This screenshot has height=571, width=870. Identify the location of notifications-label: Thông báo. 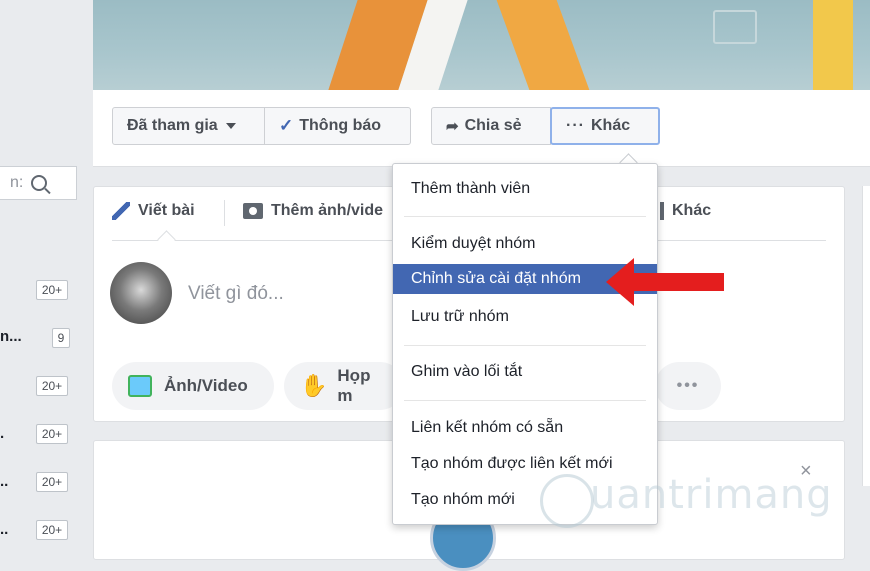
(340, 125).